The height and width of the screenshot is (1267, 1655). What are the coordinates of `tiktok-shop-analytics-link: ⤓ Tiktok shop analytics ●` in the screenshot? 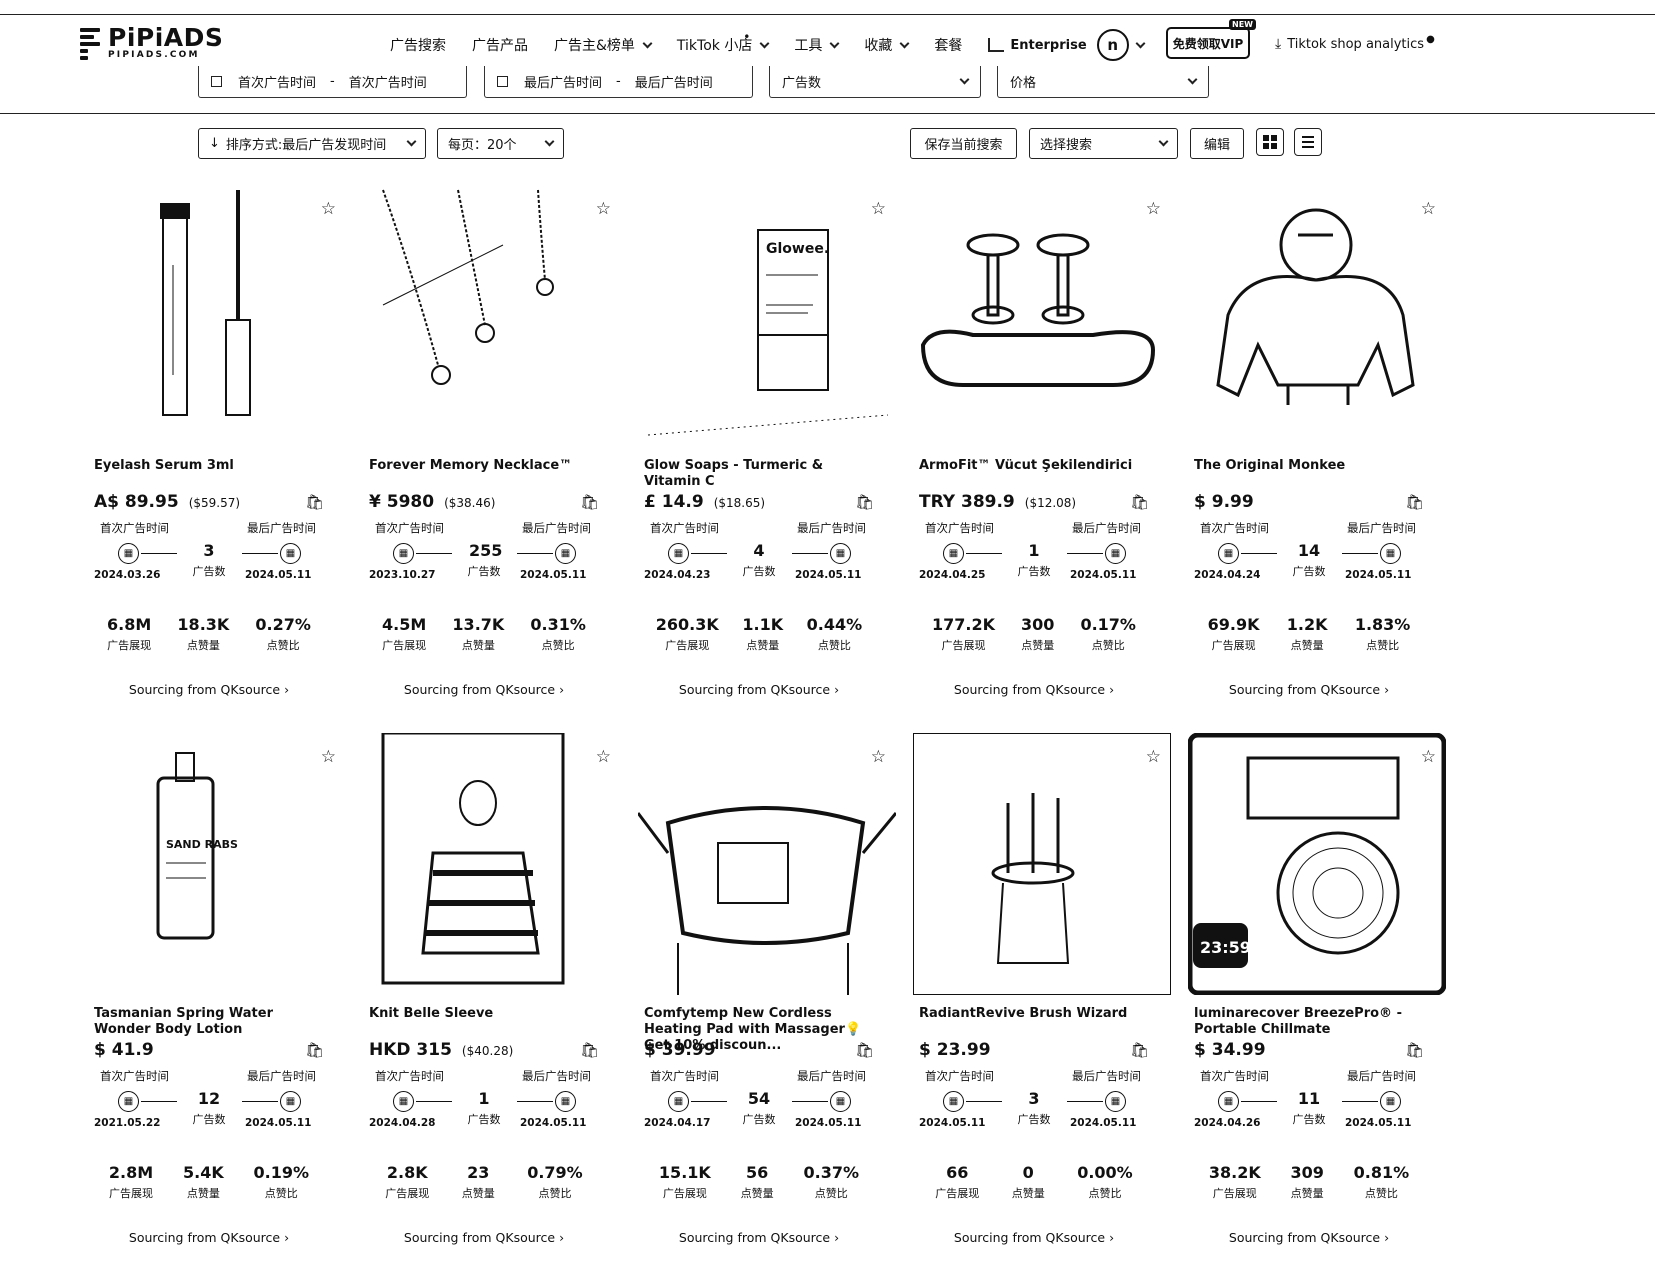 It's located at (1355, 43).